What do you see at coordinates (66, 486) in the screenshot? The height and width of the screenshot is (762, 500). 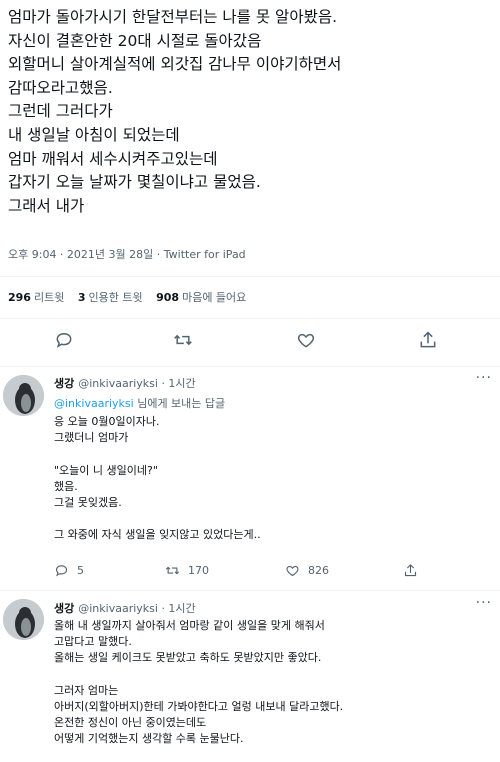 I see `reply-line: 했음.` at bounding box center [66, 486].